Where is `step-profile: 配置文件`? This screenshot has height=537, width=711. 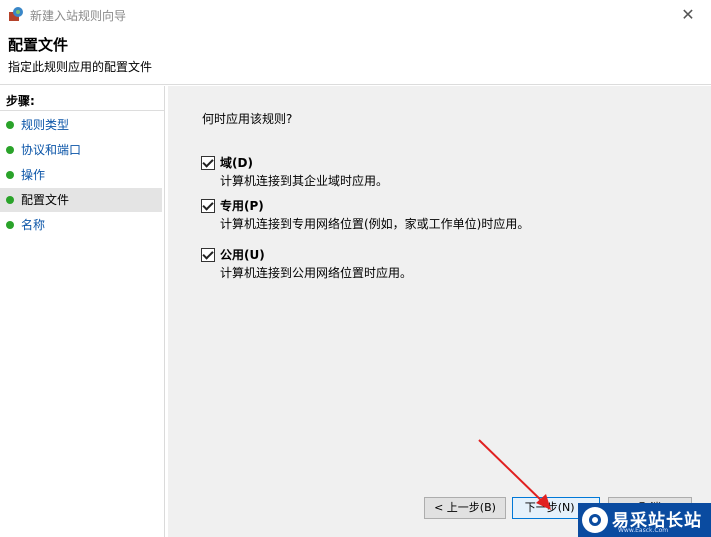 step-profile: 配置文件 is located at coordinates (81, 200).